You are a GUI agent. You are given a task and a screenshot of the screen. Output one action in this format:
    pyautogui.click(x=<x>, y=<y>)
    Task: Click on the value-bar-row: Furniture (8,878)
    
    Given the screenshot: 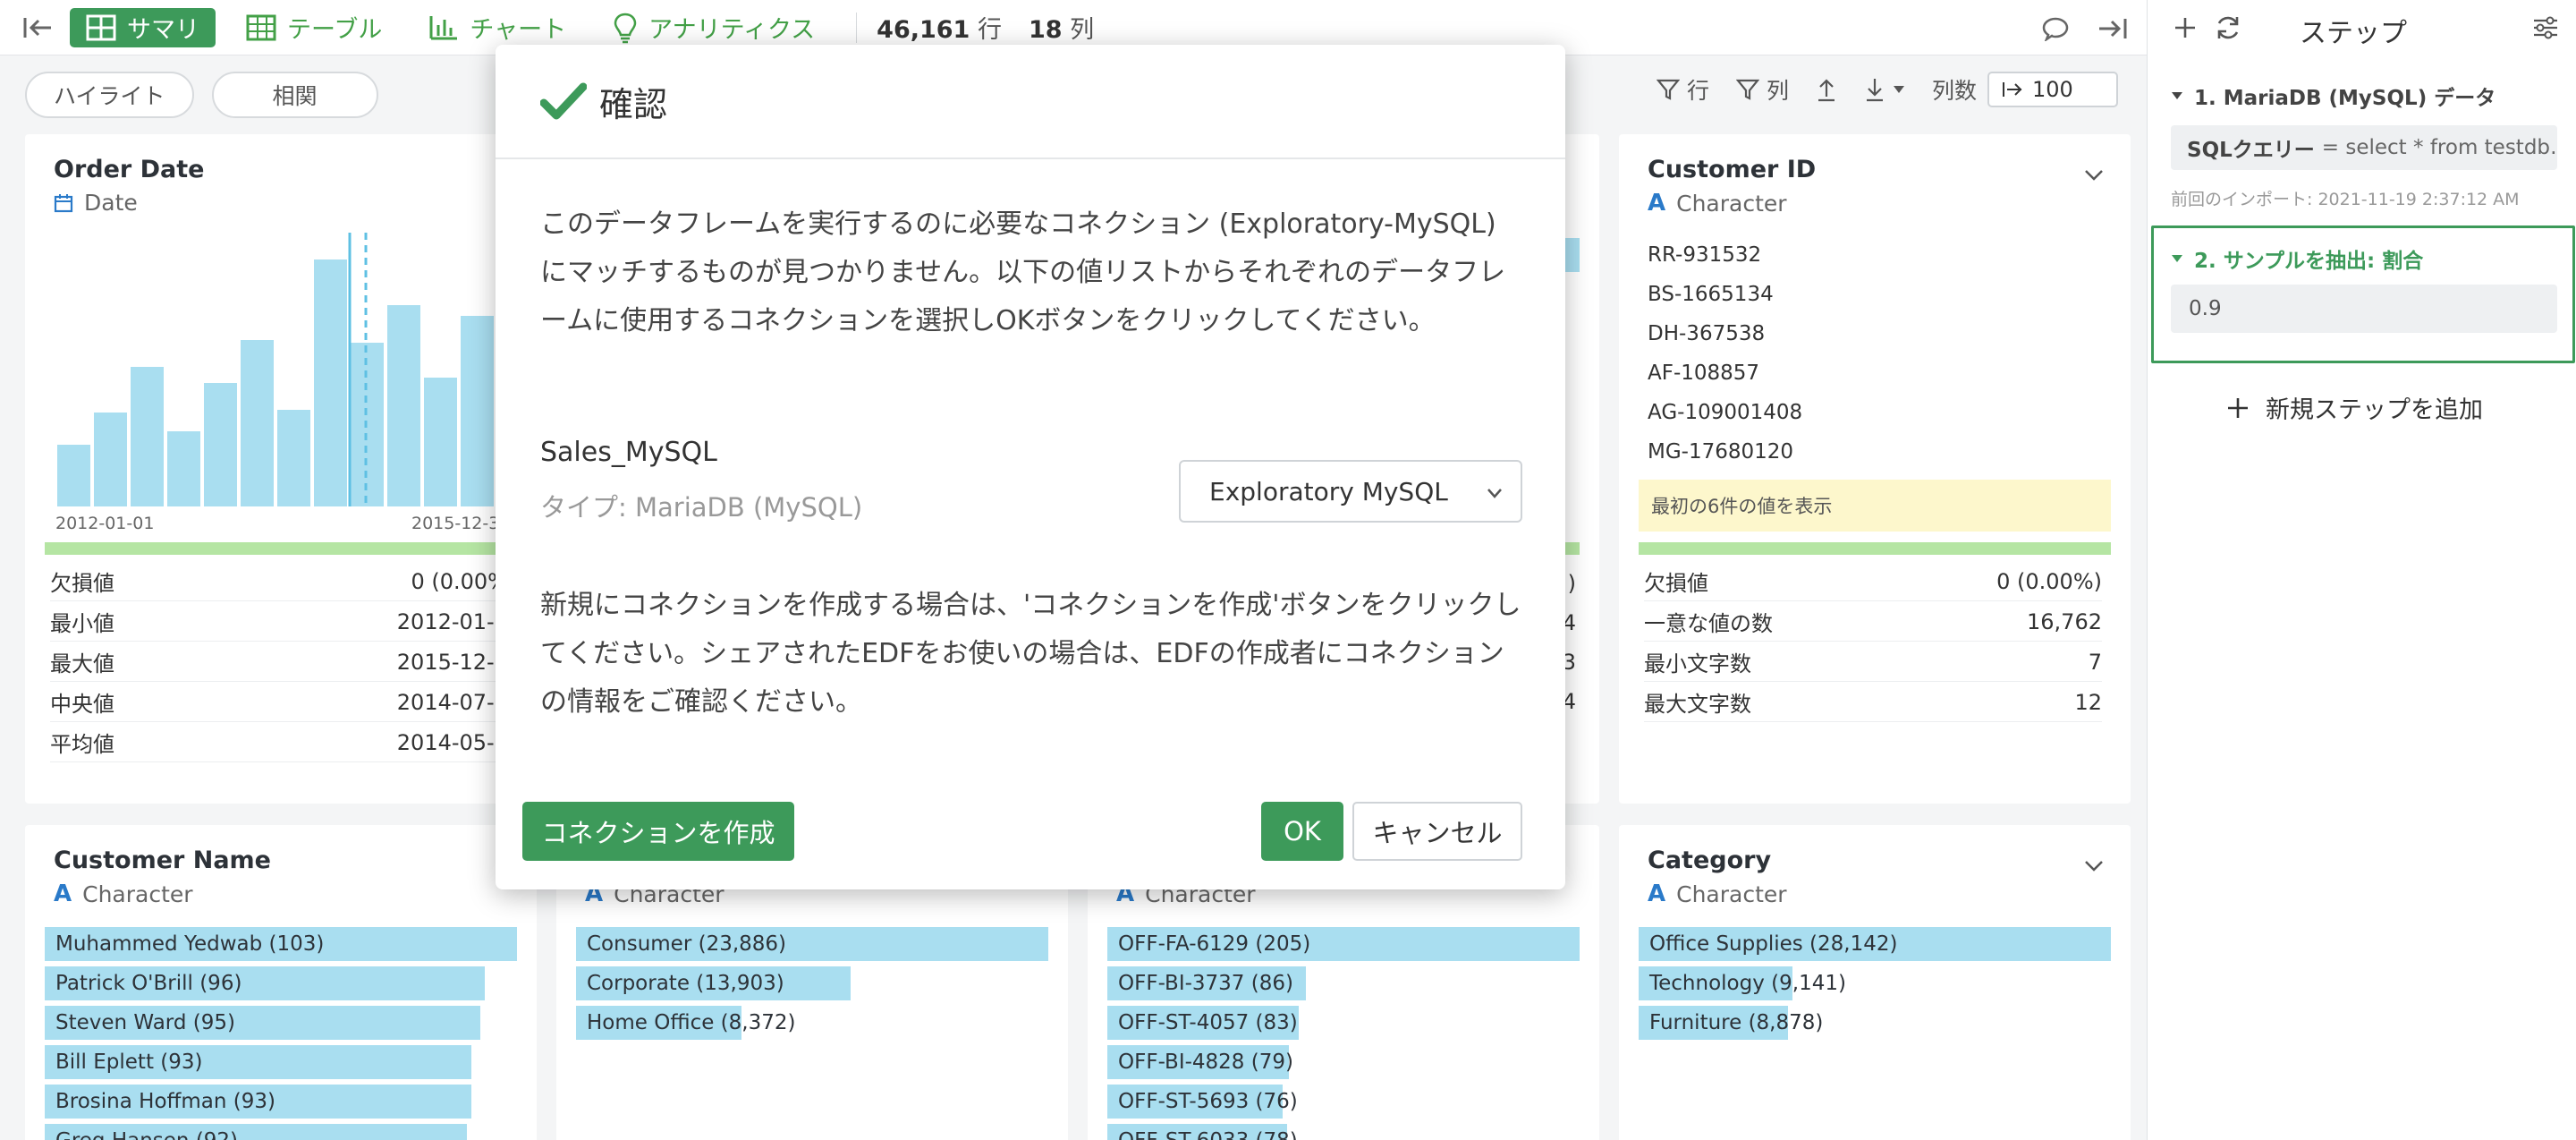 What is the action you would take?
    pyautogui.click(x=1875, y=1023)
    